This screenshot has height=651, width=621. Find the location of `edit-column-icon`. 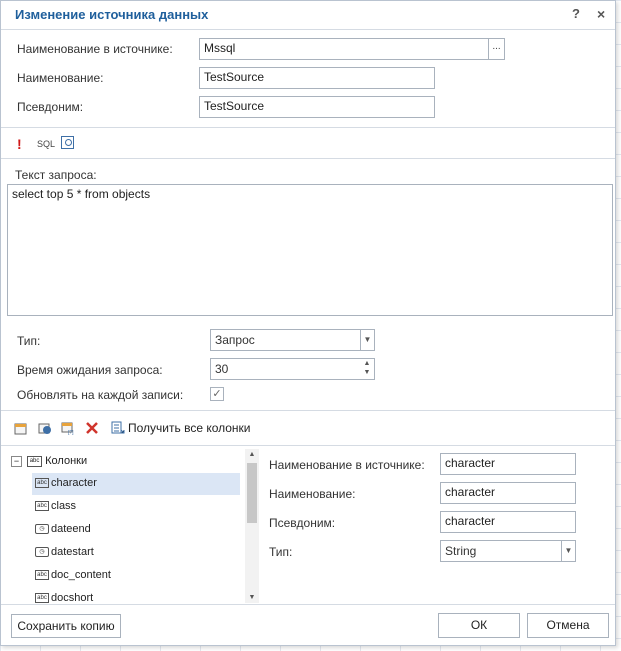

edit-column-icon is located at coordinates (45, 428).